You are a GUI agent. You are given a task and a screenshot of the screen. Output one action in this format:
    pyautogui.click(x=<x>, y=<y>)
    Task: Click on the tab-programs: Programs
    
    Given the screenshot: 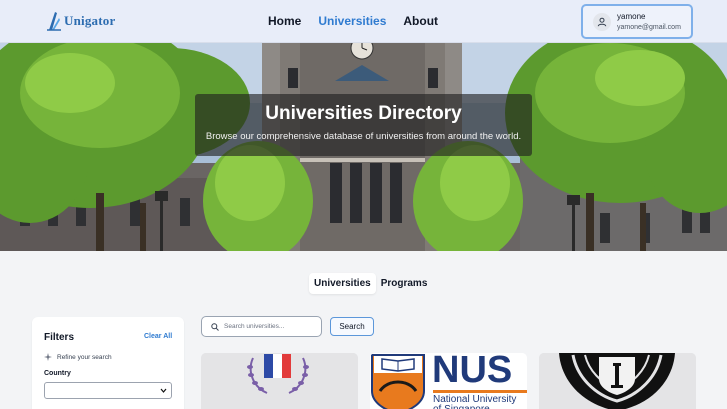 What is the action you would take?
    pyautogui.click(x=404, y=283)
    